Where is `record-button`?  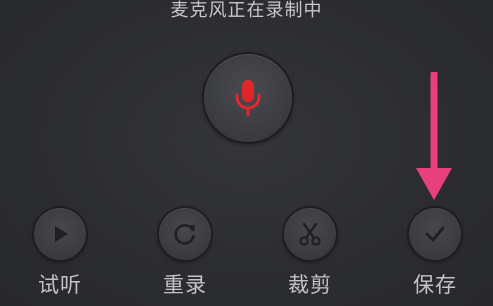 record-button is located at coordinates (248, 98).